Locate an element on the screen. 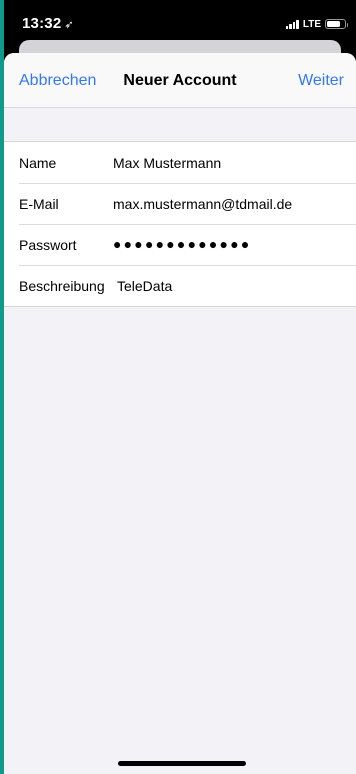 This screenshot has height=774, width=356. home-indicator is located at coordinates (182, 763).